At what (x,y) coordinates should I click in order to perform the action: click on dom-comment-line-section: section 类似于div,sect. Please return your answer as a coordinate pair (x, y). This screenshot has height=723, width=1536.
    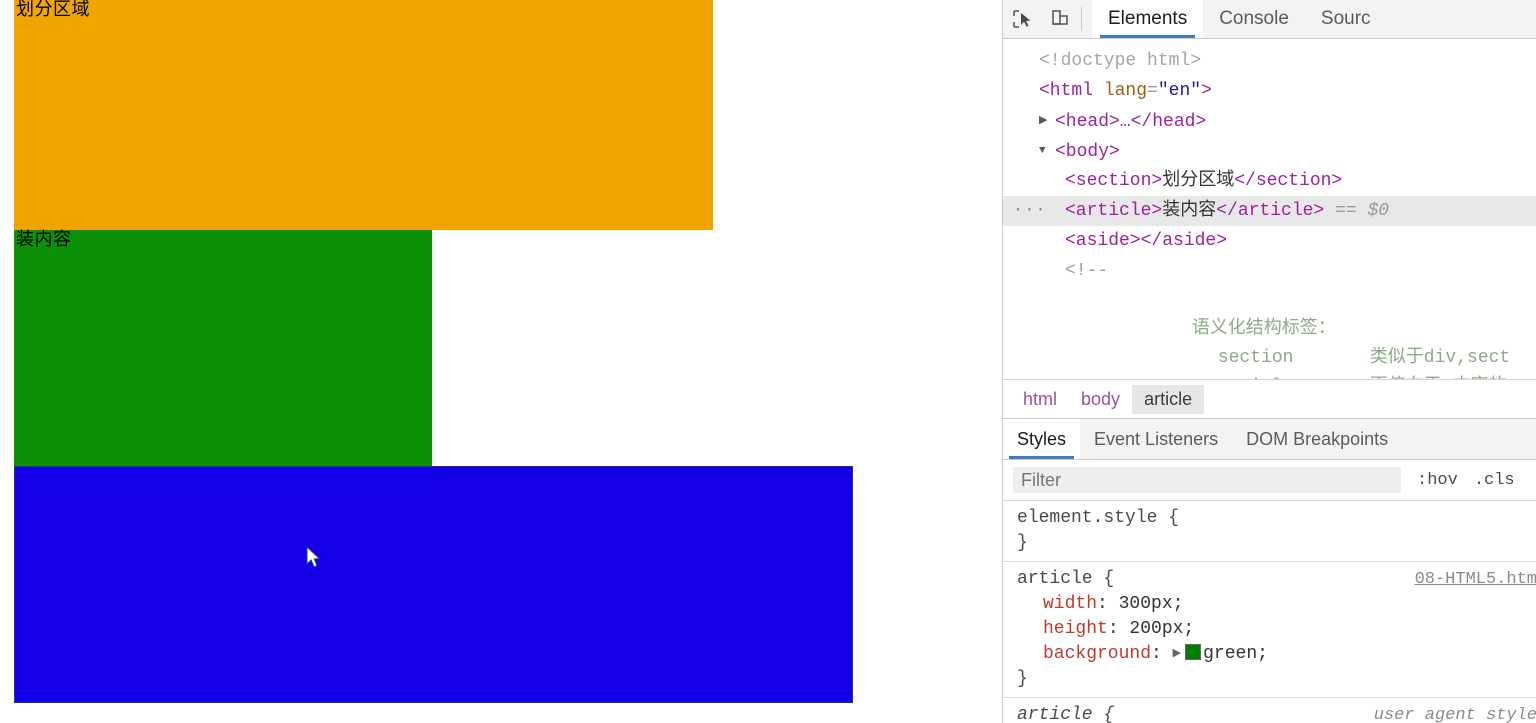
    Looking at the image, I should click on (1364, 358).